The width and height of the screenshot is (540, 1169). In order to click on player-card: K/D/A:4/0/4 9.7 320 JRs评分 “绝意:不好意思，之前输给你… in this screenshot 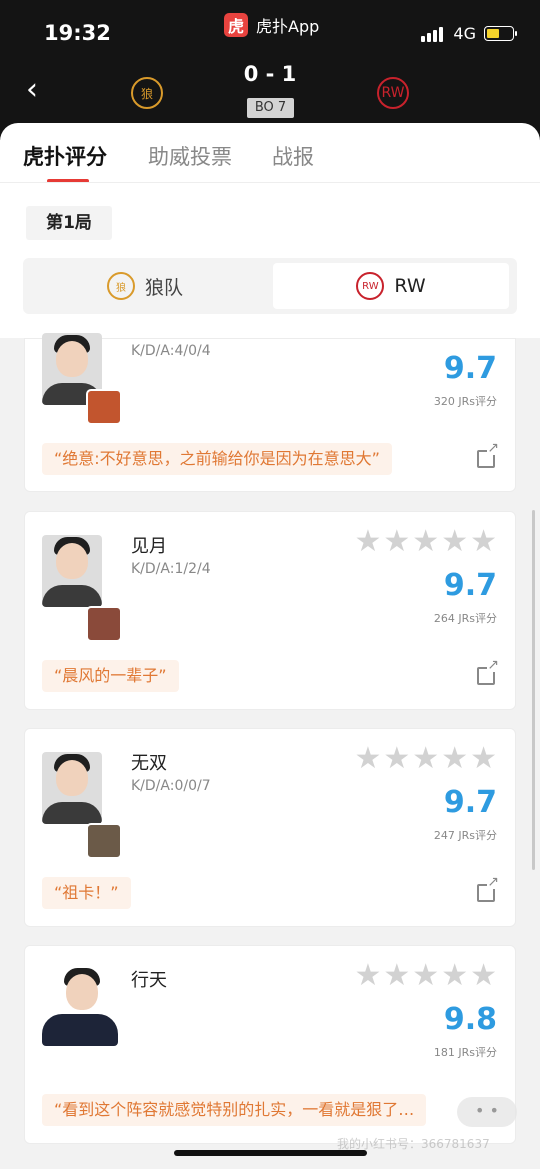, I will do `click(270, 412)`.